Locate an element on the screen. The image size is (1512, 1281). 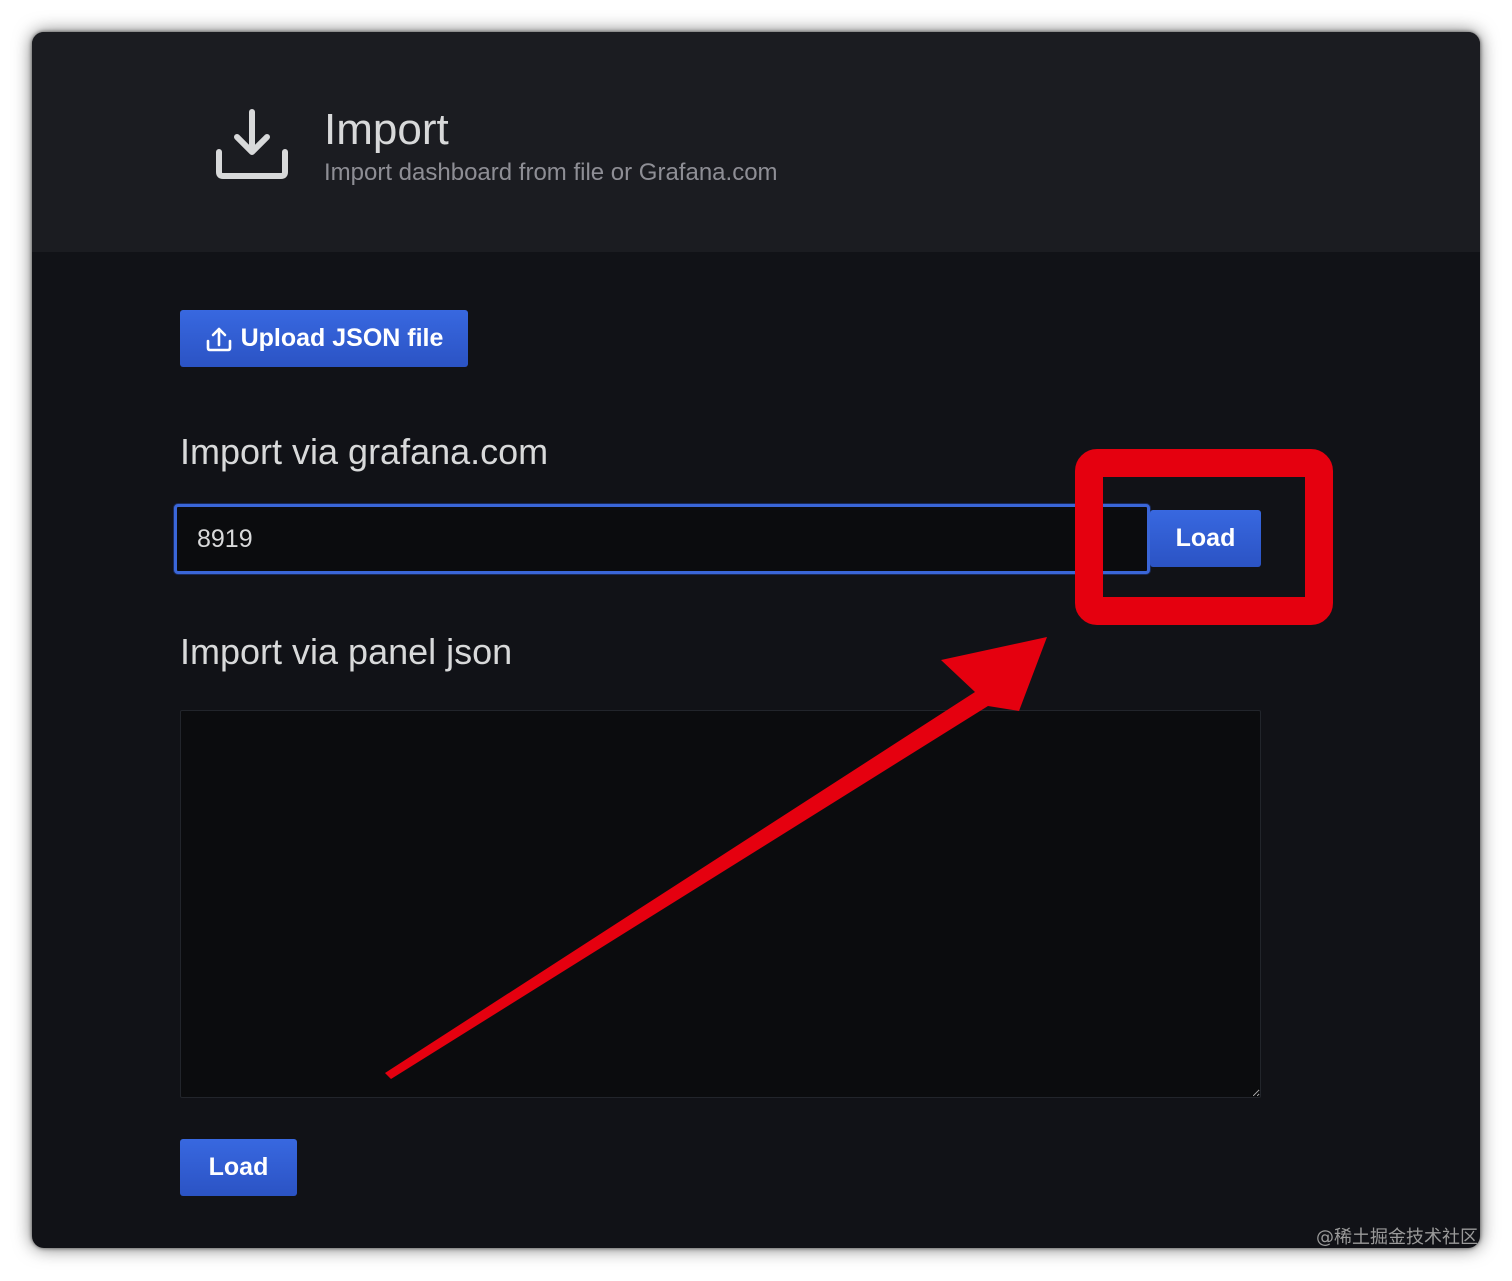
watermark: @稀土掘金技术社区 is located at coordinates (1397, 1237).